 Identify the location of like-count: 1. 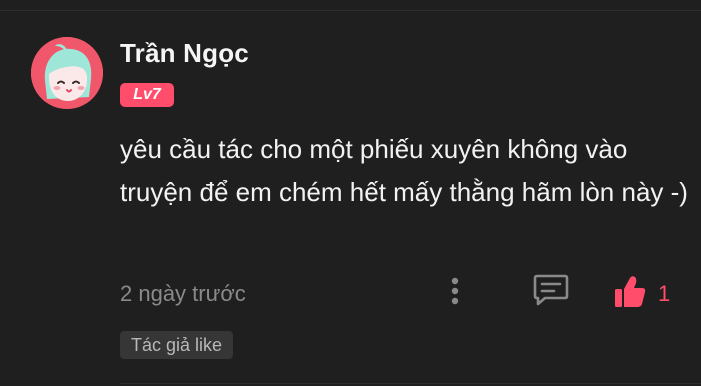
(664, 293).